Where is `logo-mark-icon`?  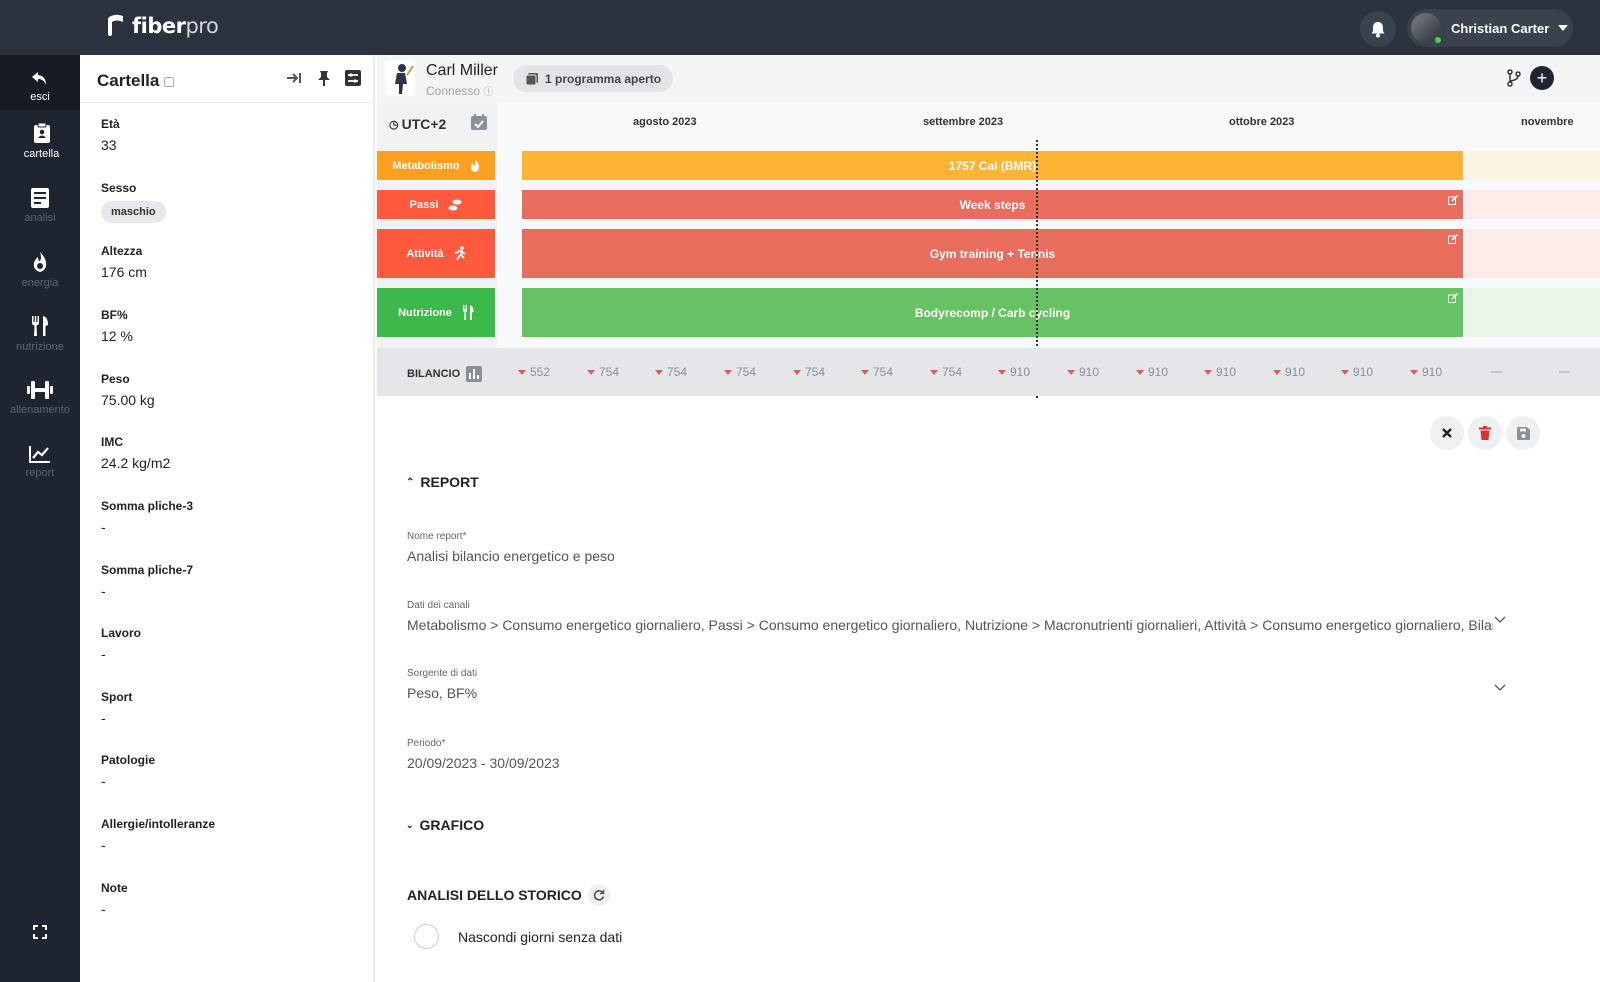
logo-mark-icon is located at coordinates (115, 25).